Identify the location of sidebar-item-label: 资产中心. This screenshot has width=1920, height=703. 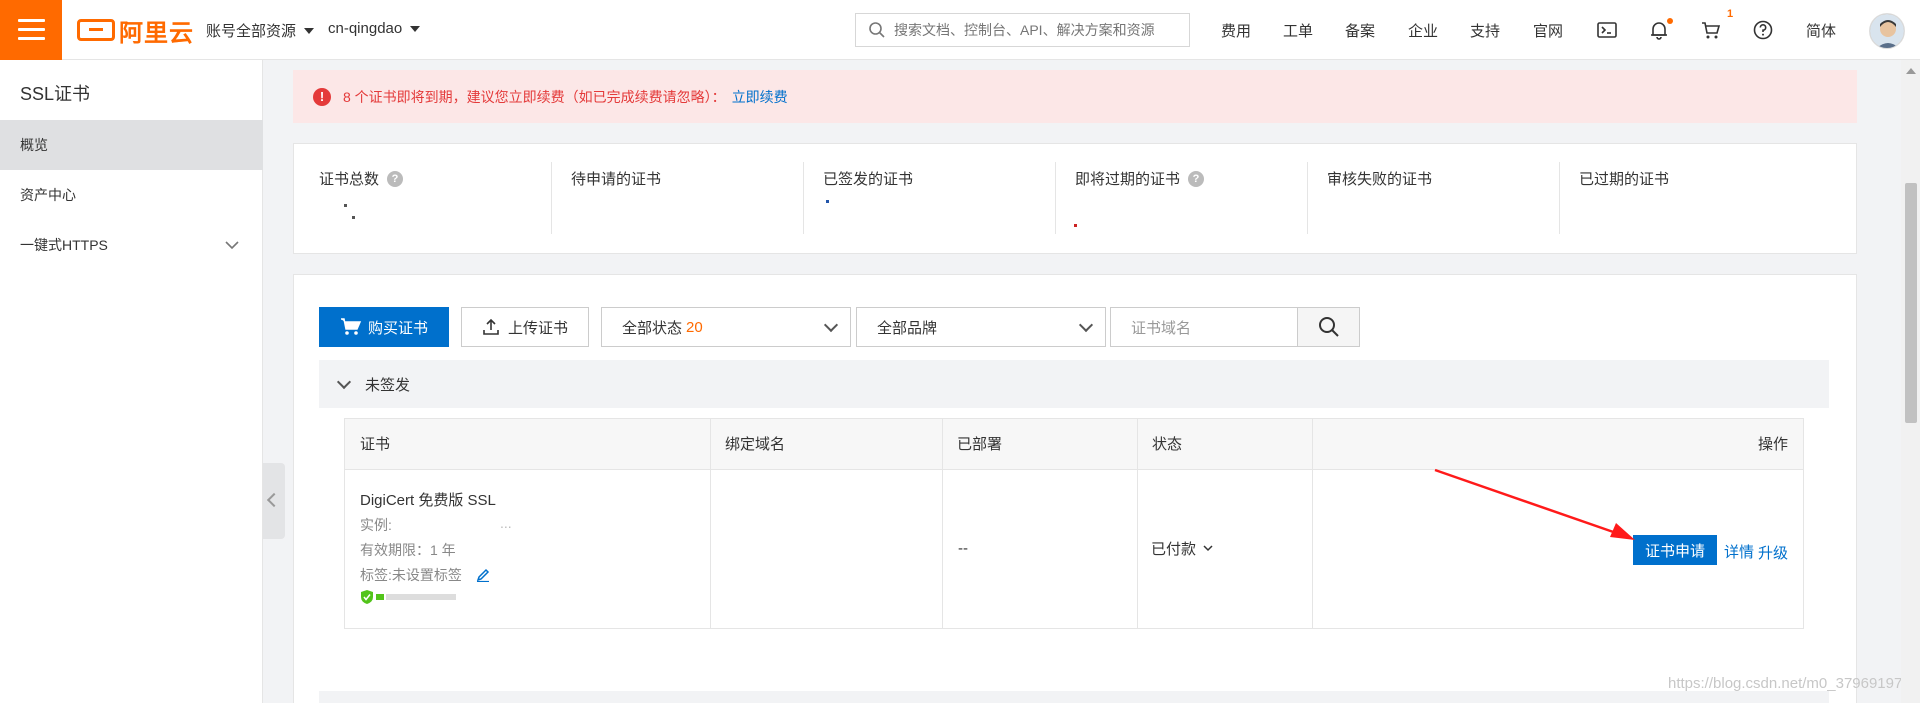
(48, 195).